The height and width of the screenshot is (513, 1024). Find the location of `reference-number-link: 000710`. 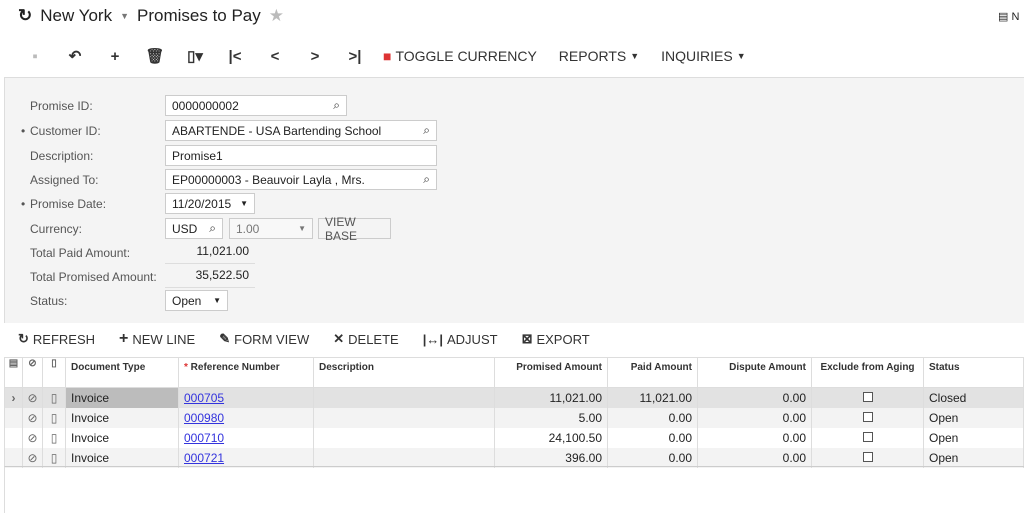

reference-number-link: 000710 is located at coordinates (204, 438).